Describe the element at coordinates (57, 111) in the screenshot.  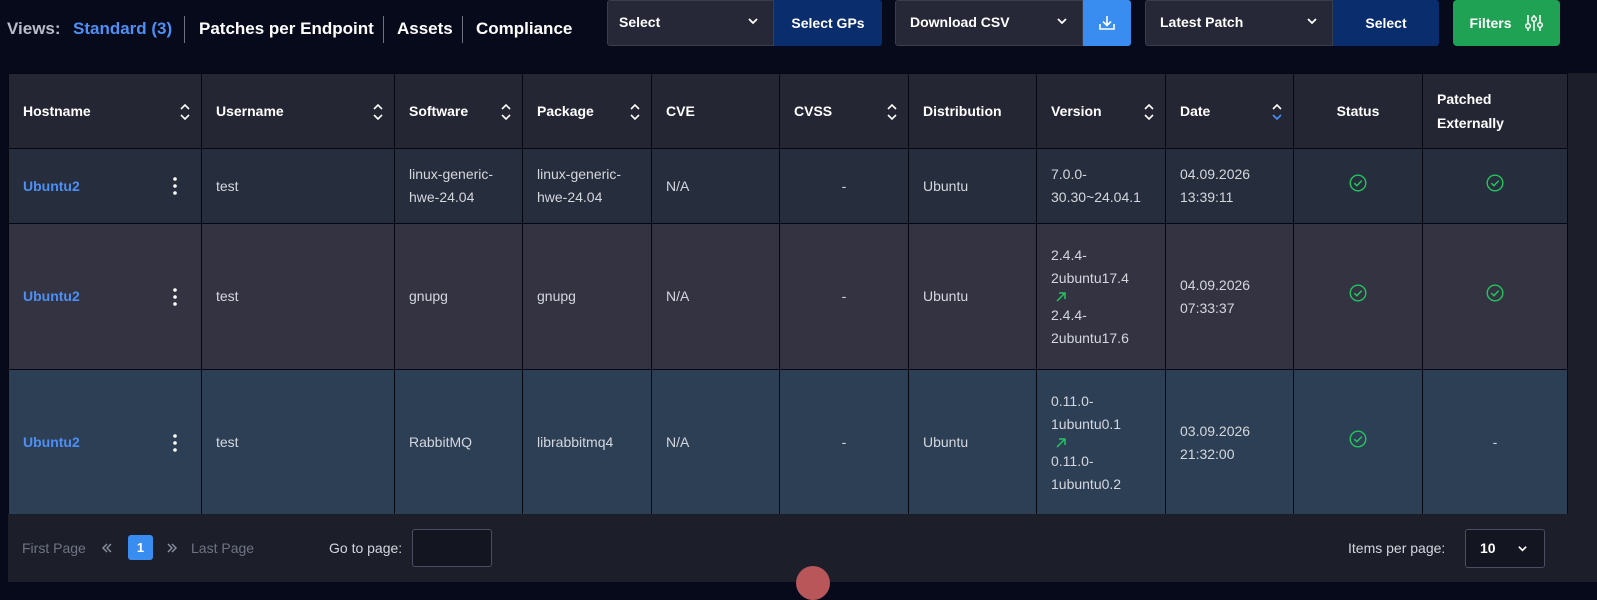
I see `column-label: Hostname` at that location.